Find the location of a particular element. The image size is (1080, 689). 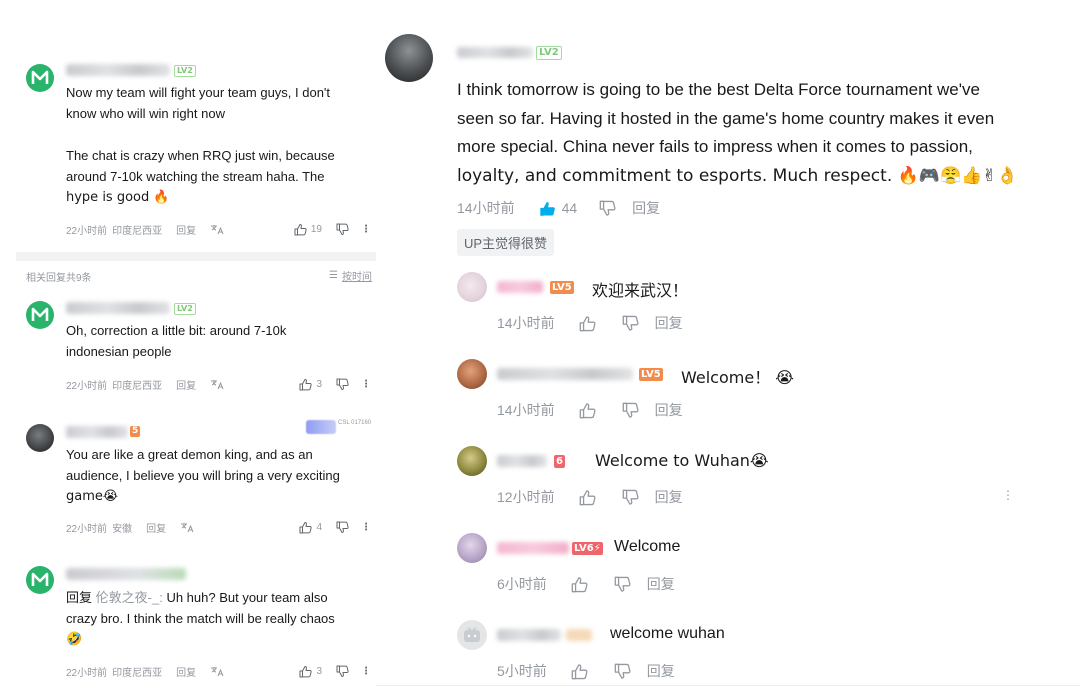

sort-toggle: ☰ 按时间 is located at coordinates (350, 275).